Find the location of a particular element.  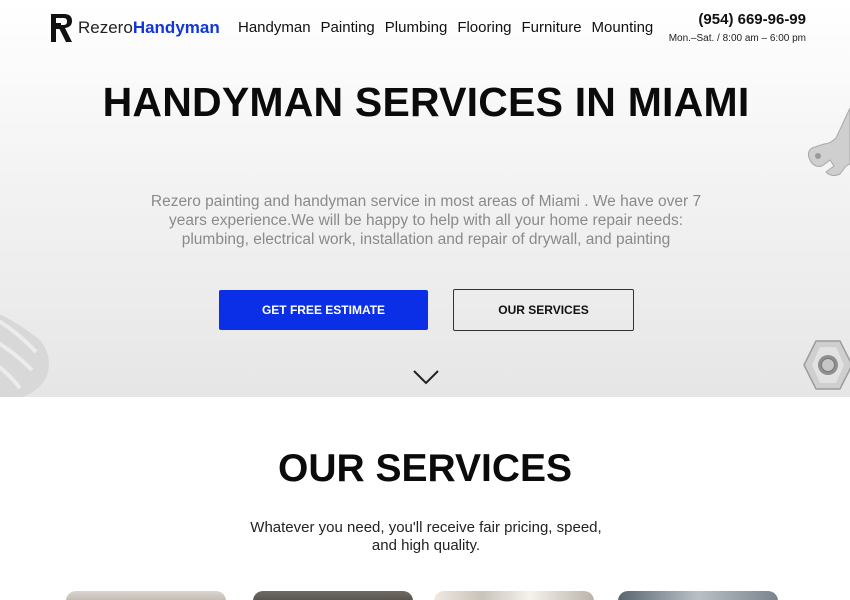

brand-name-accent: Handyman is located at coordinates (176, 27).